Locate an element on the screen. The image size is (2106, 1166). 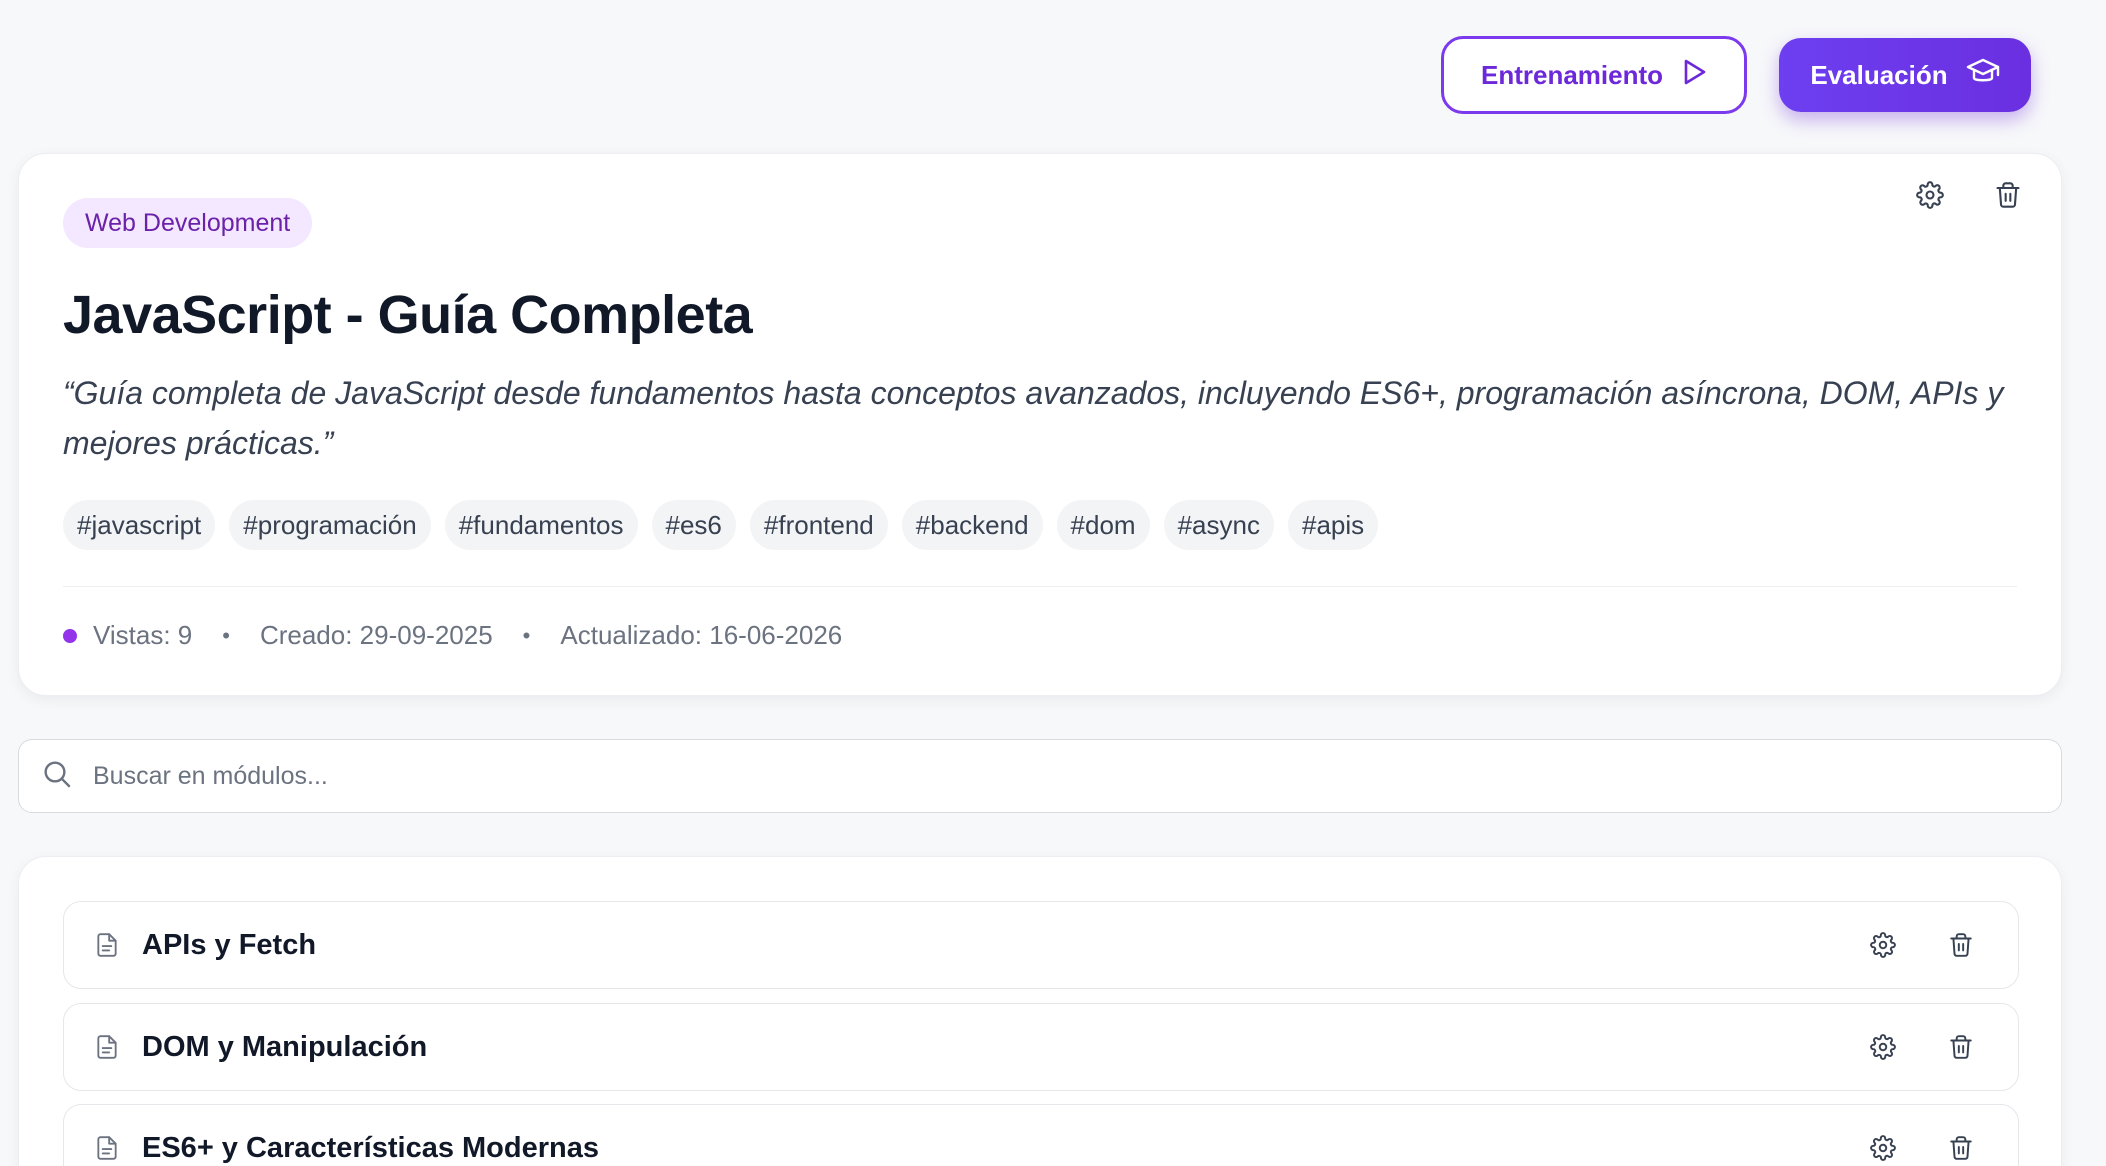
search-icon is located at coordinates (57, 776).